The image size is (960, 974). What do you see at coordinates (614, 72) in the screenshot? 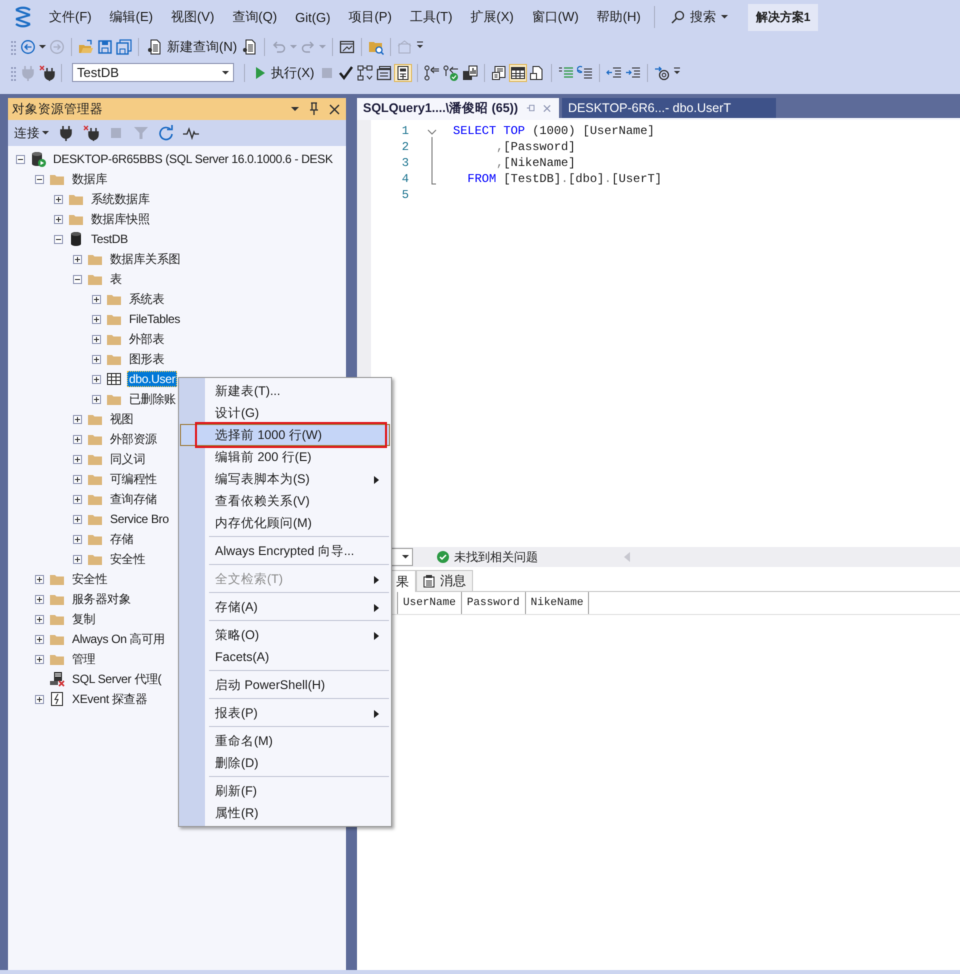
I see `outdent-icon` at bounding box center [614, 72].